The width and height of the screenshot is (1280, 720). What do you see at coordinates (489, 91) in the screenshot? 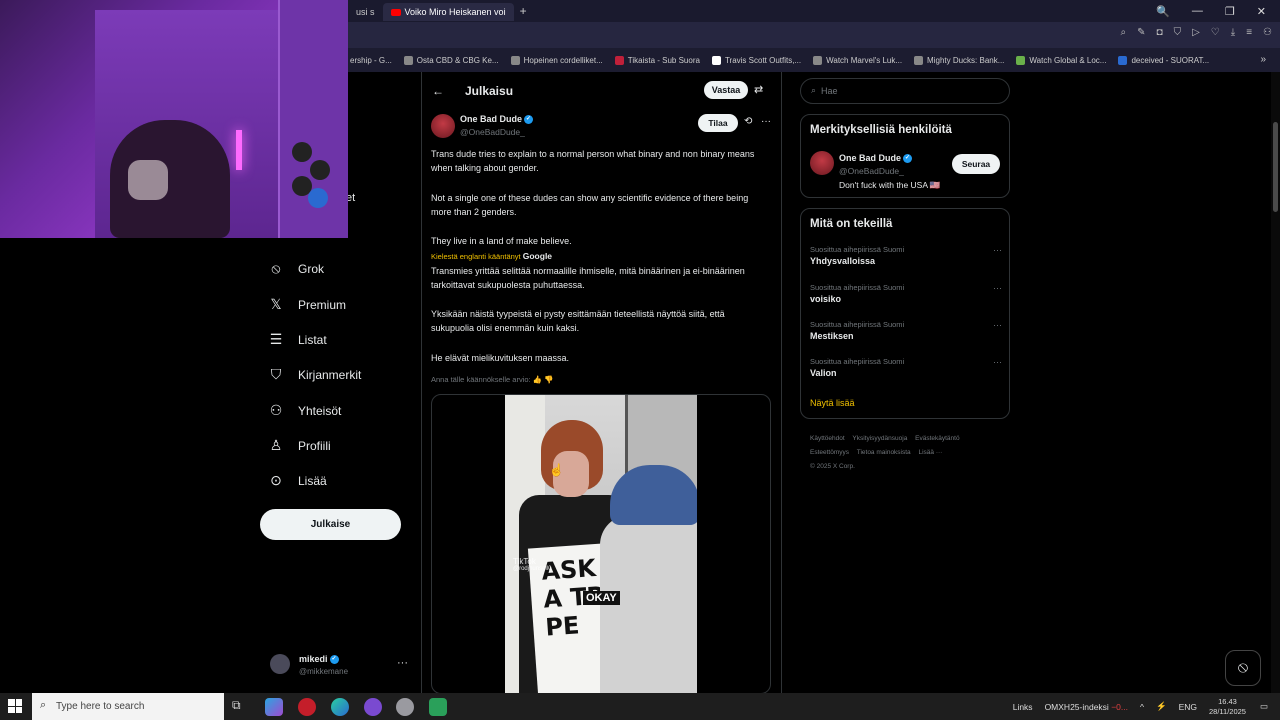
I see `page-title: Julkaisu` at bounding box center [489, 91].